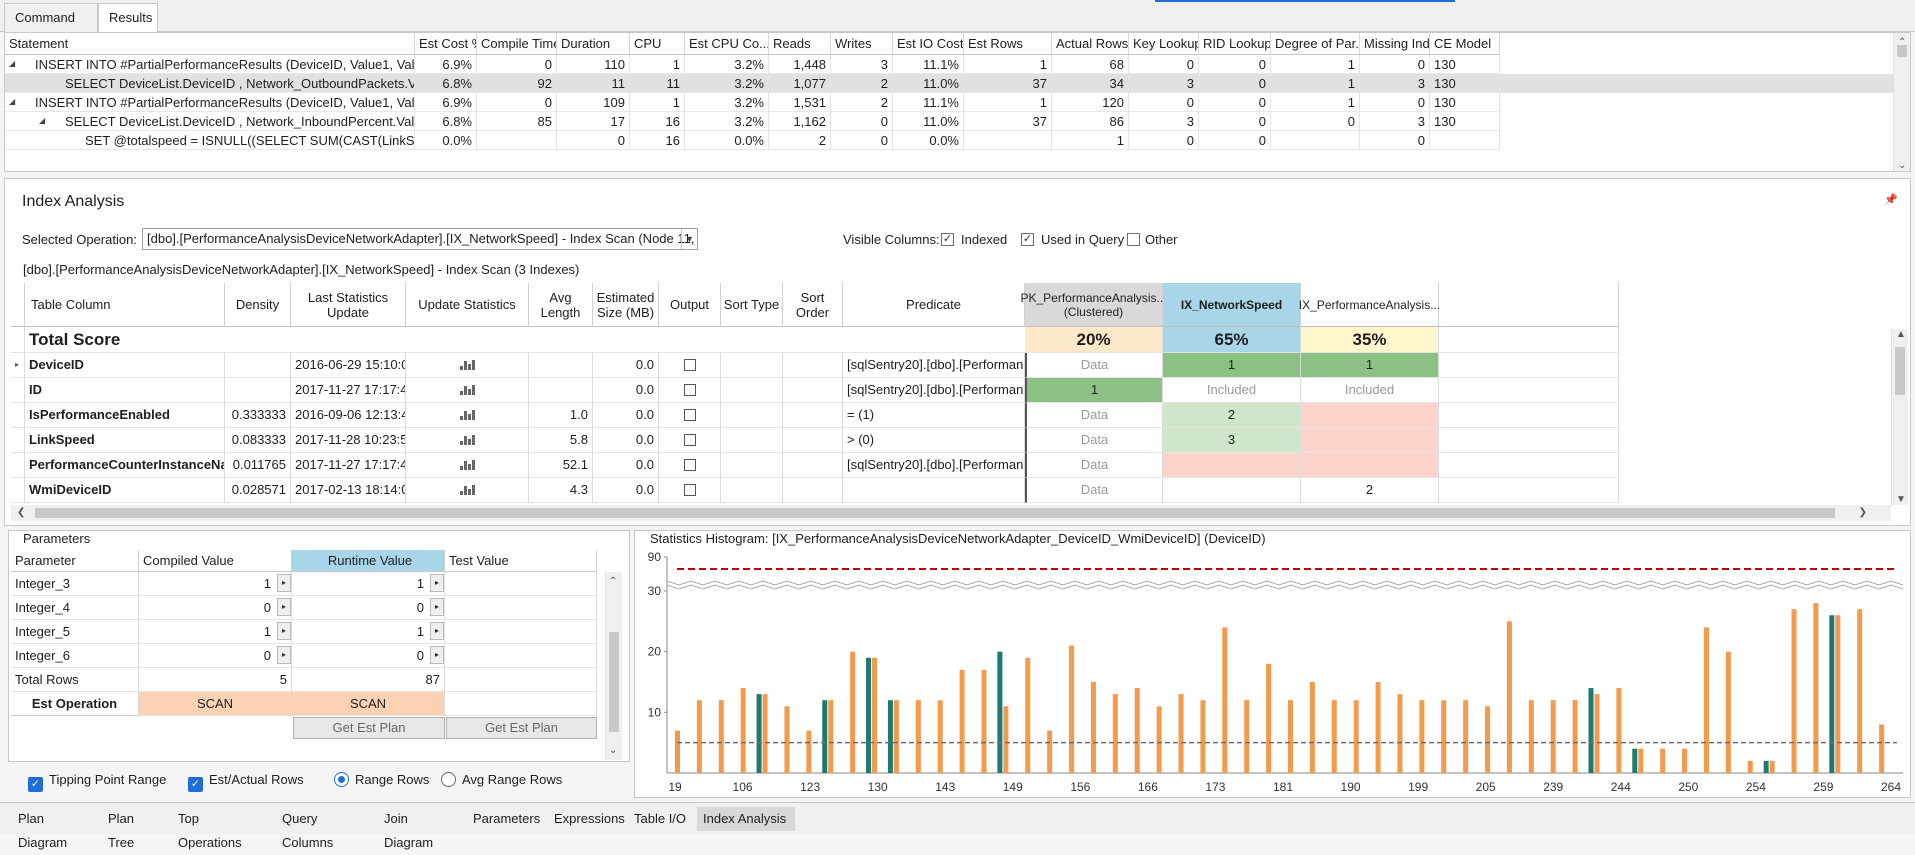  Describe the element at coordinates (862, 44) in the screenshot. I see `results-col-header: Writes` at that location.